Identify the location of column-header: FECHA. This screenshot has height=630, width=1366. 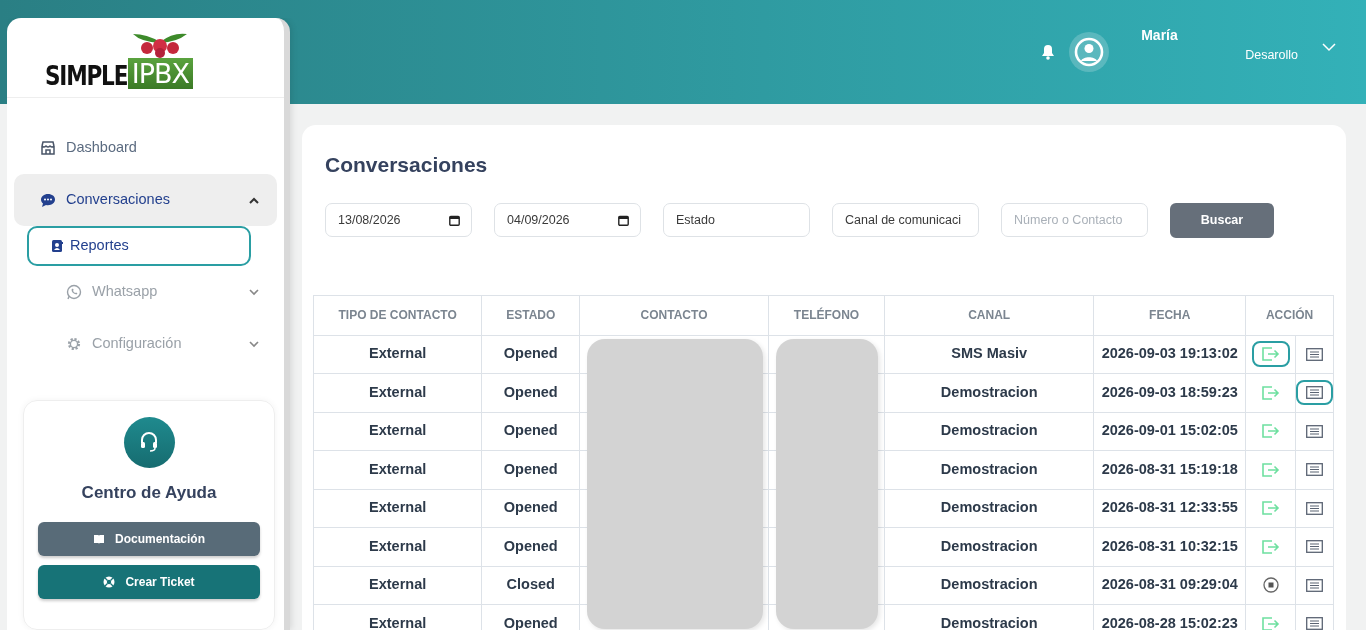
(1169, 315).